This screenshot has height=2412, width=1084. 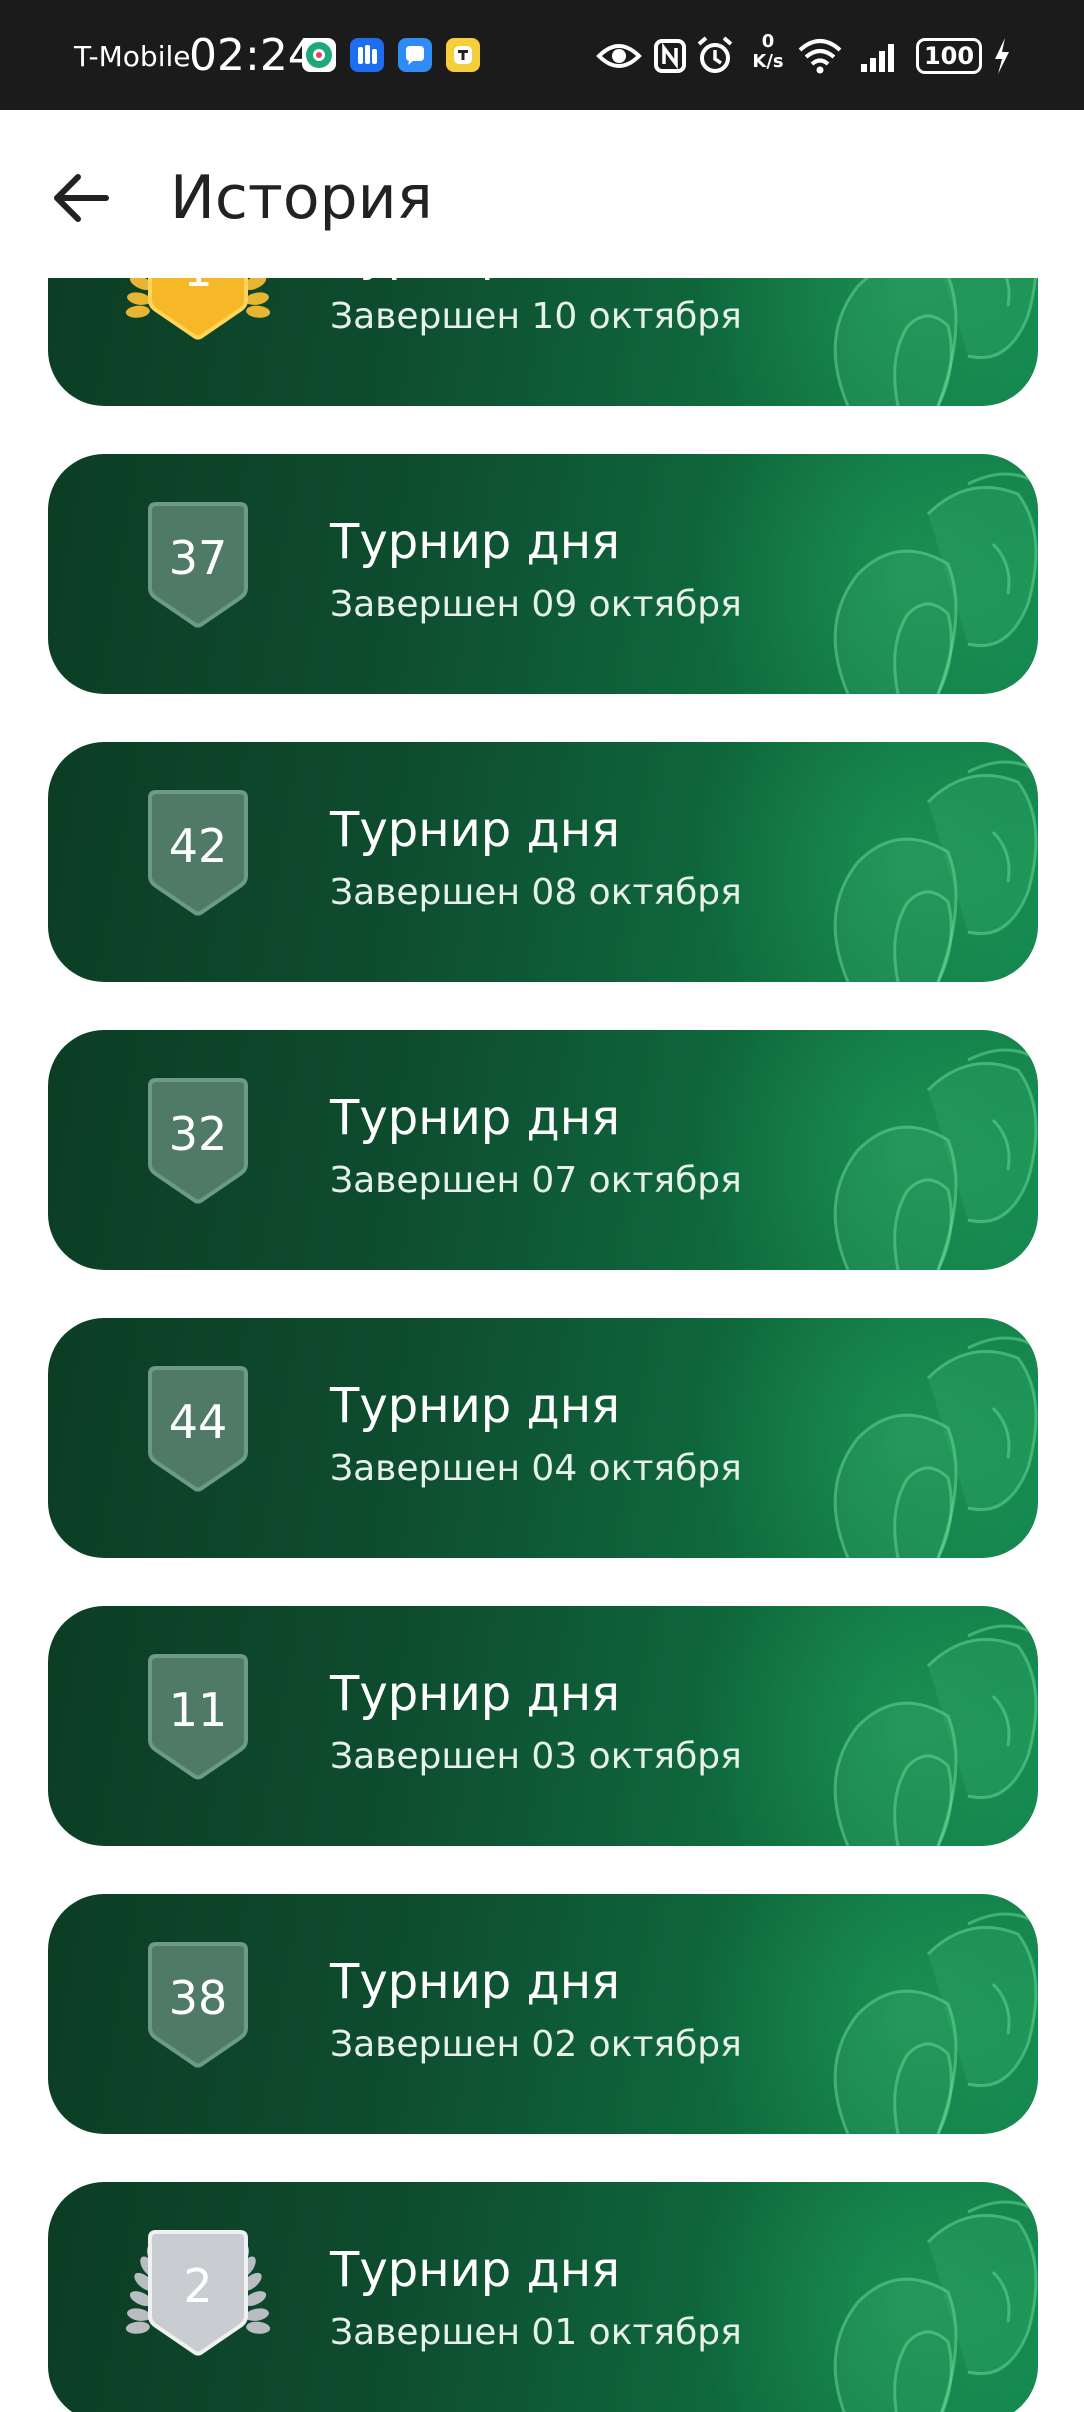 I want to click on rank-number: 32, so click(x=198, y=1134).